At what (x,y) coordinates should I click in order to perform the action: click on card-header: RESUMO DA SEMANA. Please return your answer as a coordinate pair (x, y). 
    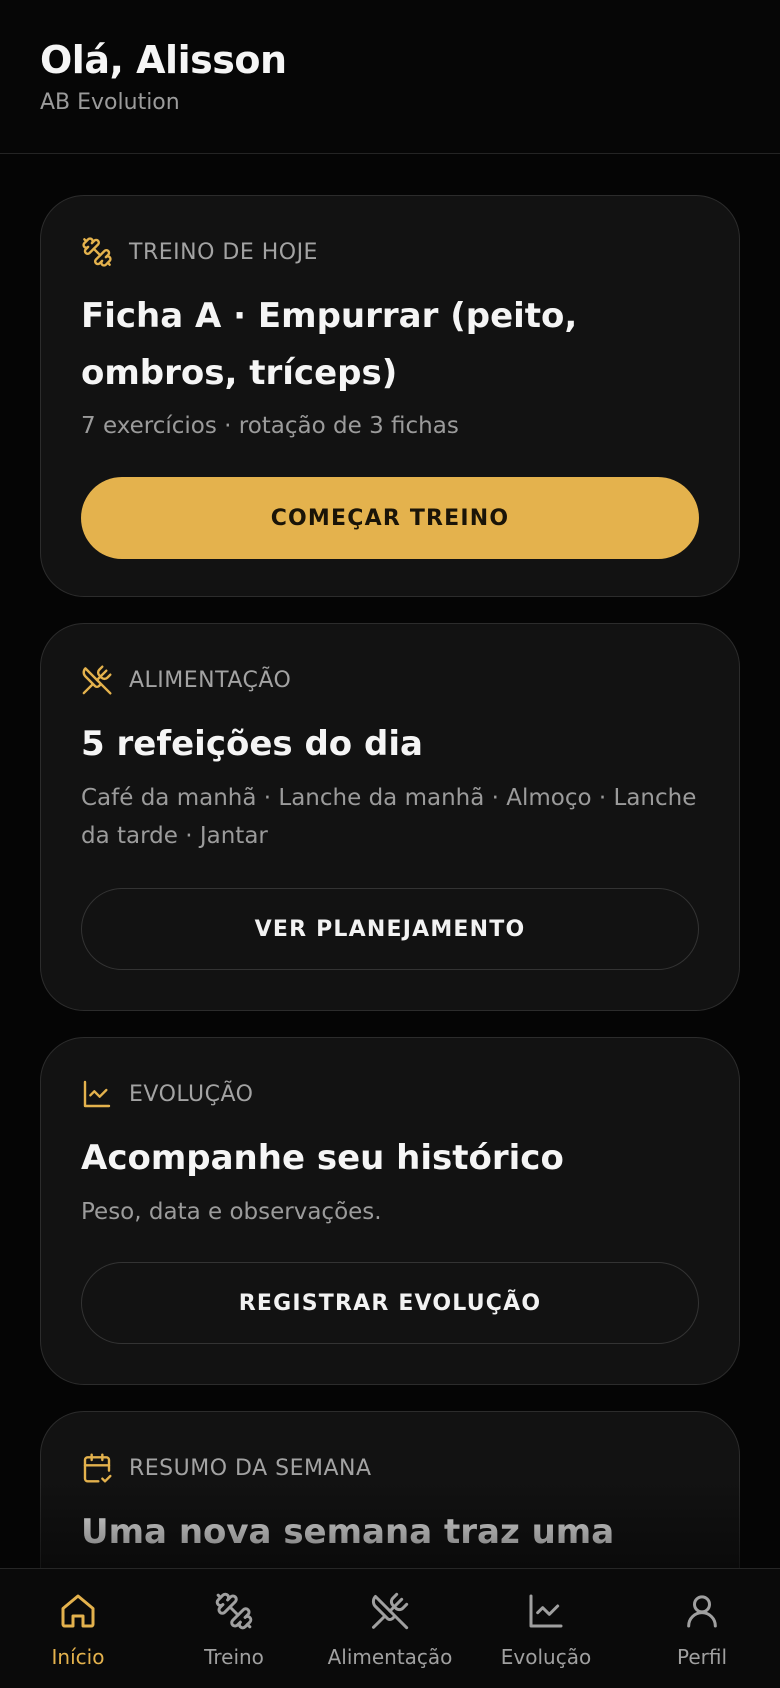
    Looking at the image, I should click on (226, 1468).